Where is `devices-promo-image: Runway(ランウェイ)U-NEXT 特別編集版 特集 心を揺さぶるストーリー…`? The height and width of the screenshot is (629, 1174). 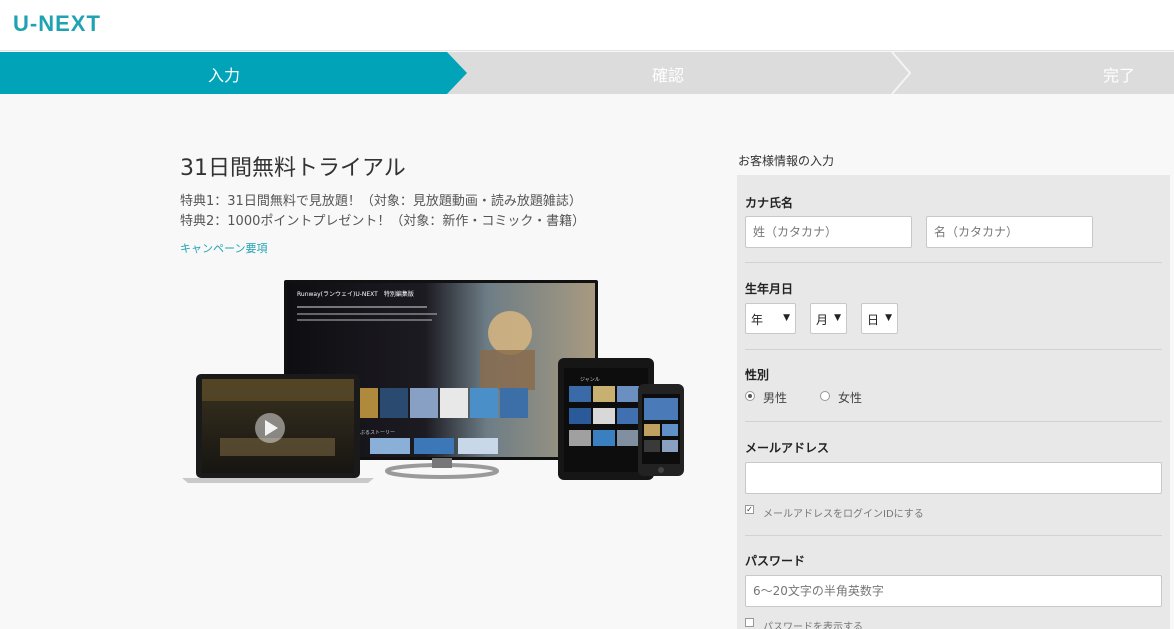
devices-promo-image: Runway(ランウェイ)U-NEXT 特別編集版 特集 心を揺さぶるストーリー… is located at coordinates (433, 381).